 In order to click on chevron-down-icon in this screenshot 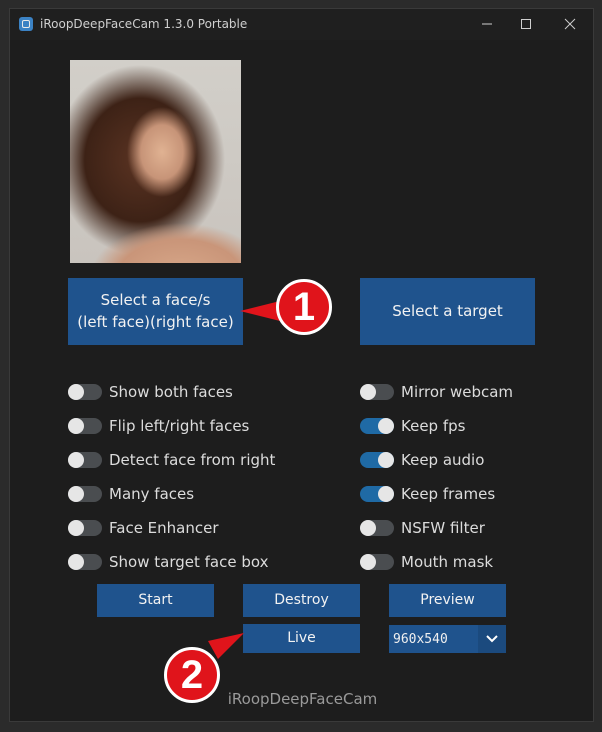, I will do `click(492, 639)`.